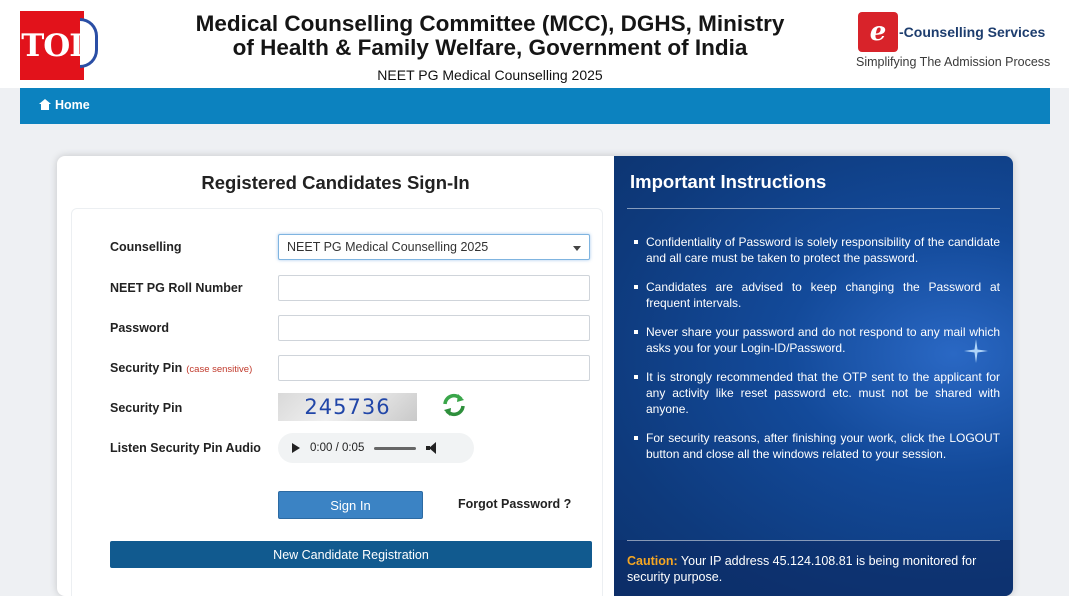  Describe the element at coordinates (296, 448) in the screenshot. I see `play-icon` at that location.